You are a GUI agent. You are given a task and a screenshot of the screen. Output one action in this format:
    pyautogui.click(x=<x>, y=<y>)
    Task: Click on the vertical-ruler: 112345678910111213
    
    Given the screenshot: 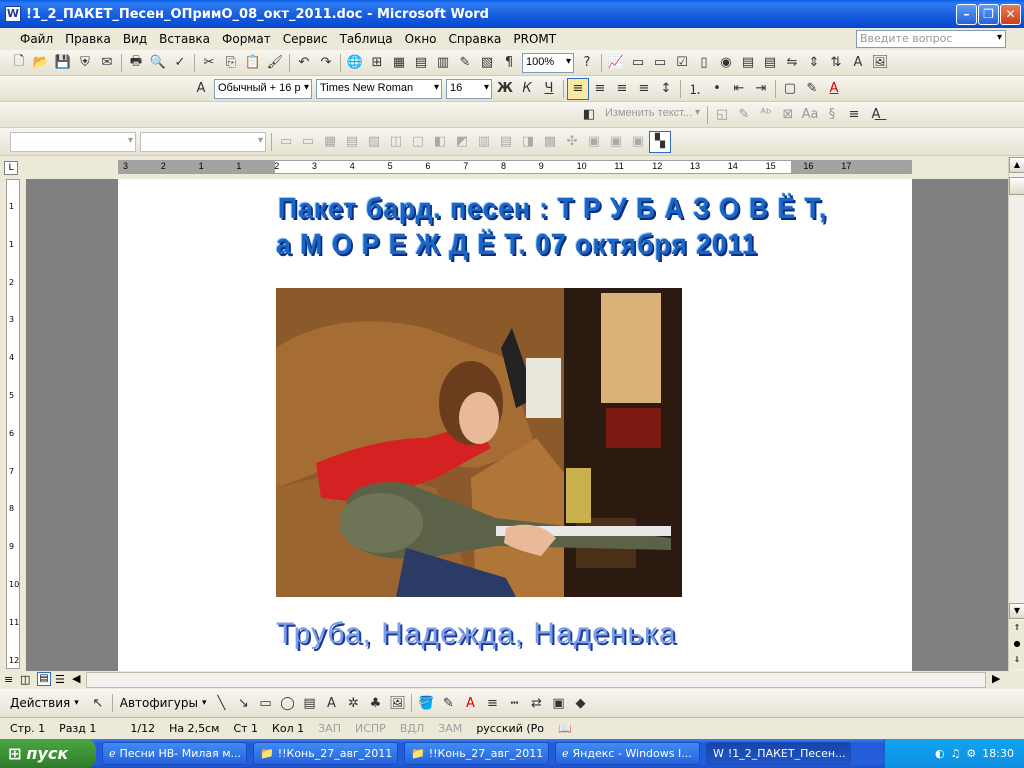 What is the action you would take?
    pyautogui.click(x=13, y=440)
    